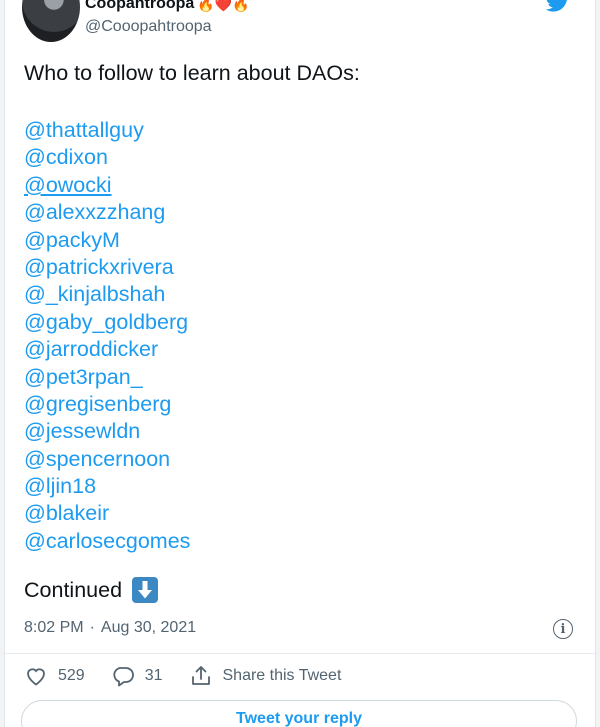 The height and width of the screenshot is (727, 600). I want to click on mention-link: @_kinjalbshah, so click(192, 294).